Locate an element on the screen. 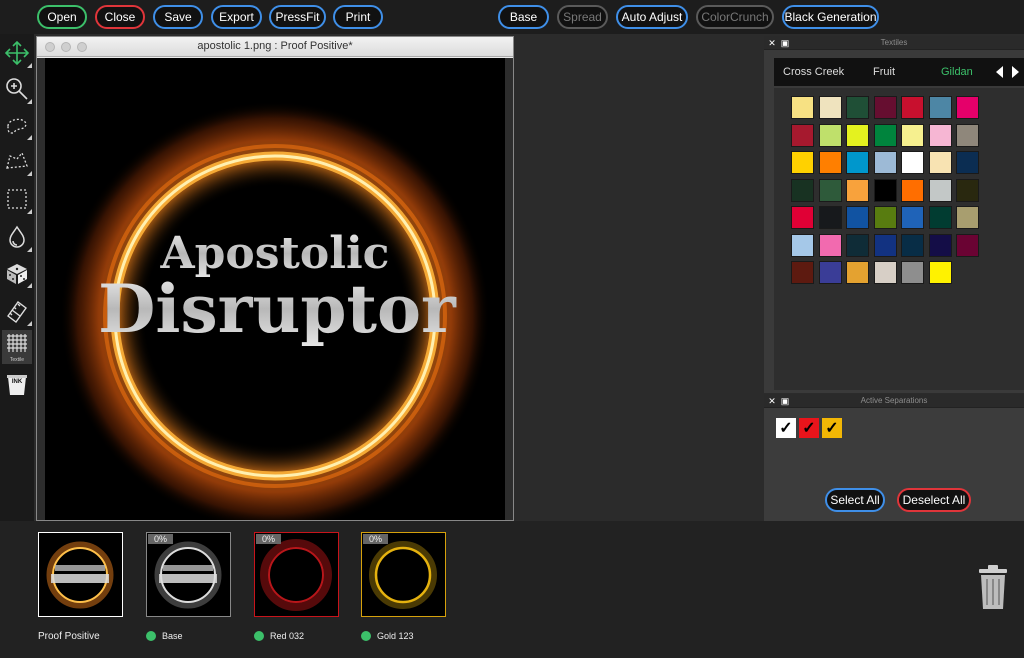  open-button: Open is located at coordinates (62, 17).